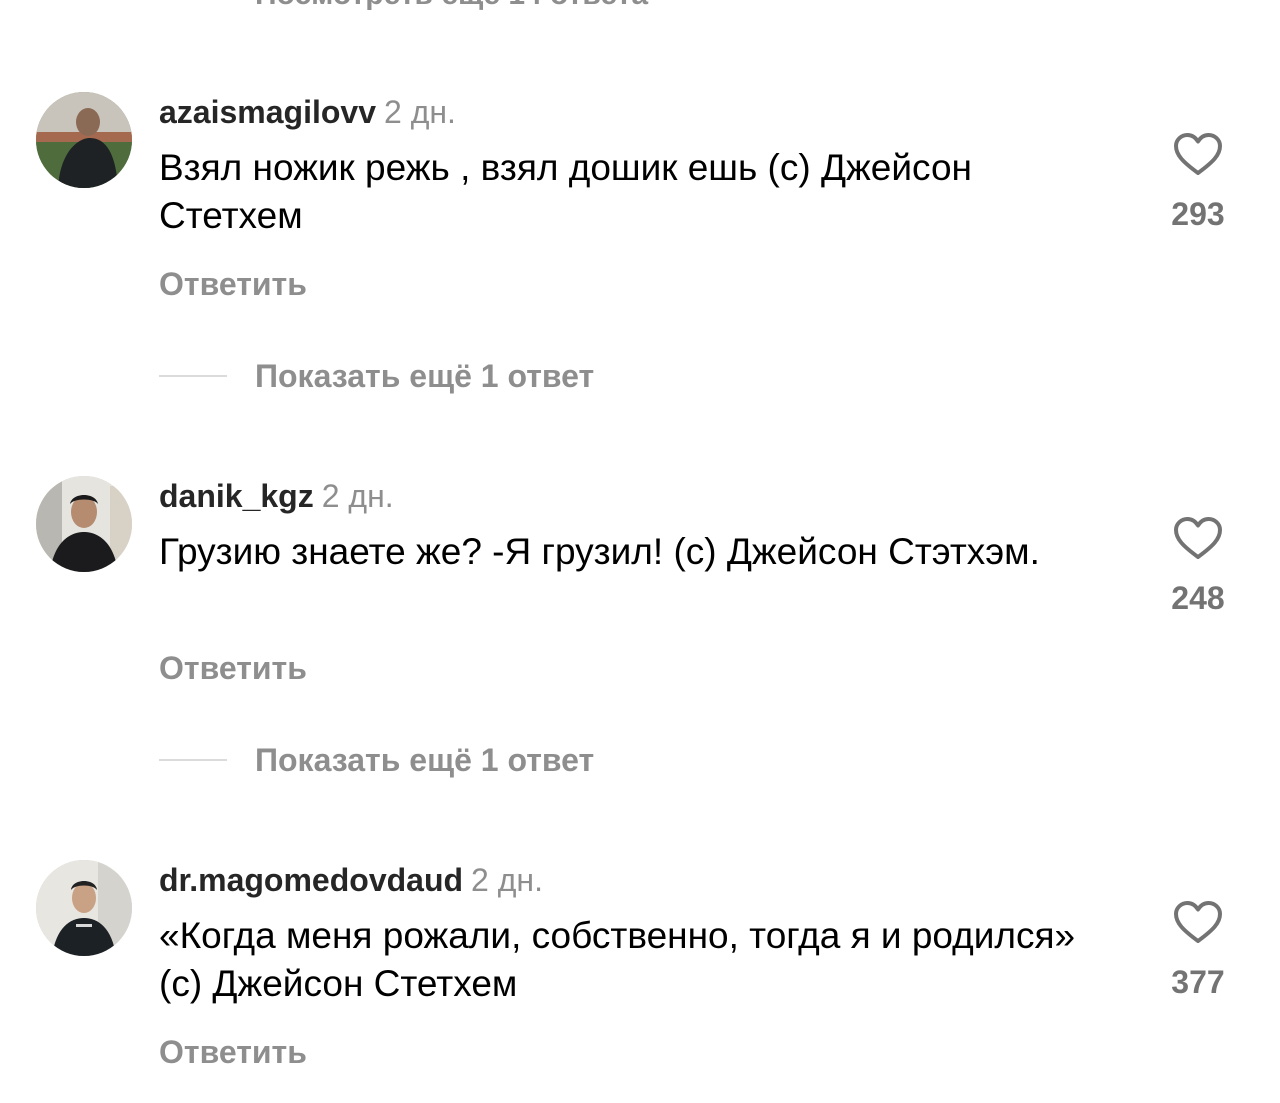 The height and width of the screenshot is (1103, 1280). I want to click on username: azaismagilovv, so click(267, 112).